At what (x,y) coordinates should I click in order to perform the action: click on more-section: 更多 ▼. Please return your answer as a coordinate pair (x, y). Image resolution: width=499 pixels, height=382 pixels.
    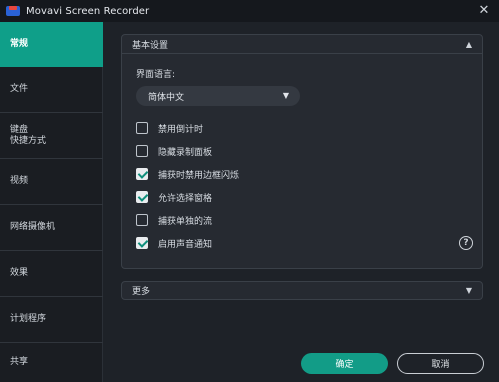
    Looking at the image, I should click on (302, 290).